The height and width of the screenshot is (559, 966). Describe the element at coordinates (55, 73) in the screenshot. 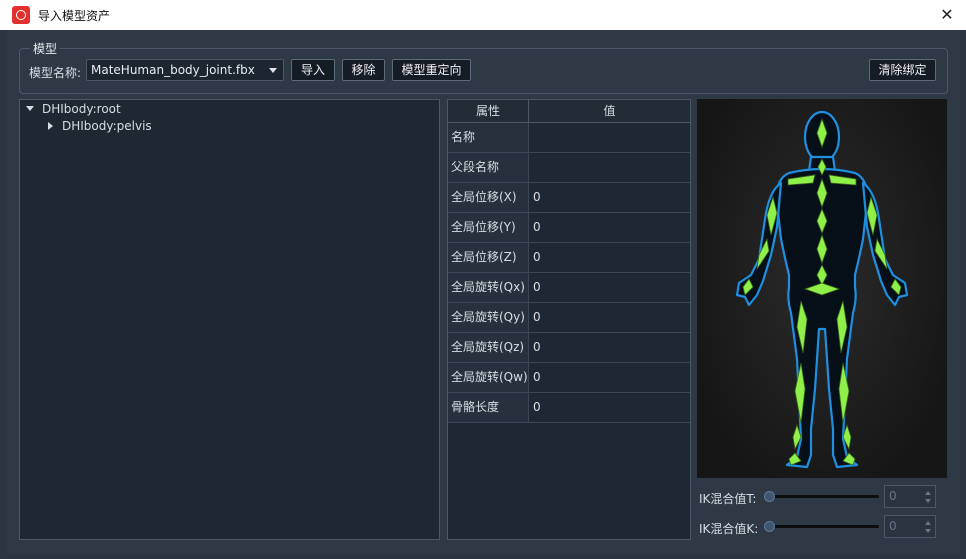

I see `model-name-label: 模型名称:` at that location.